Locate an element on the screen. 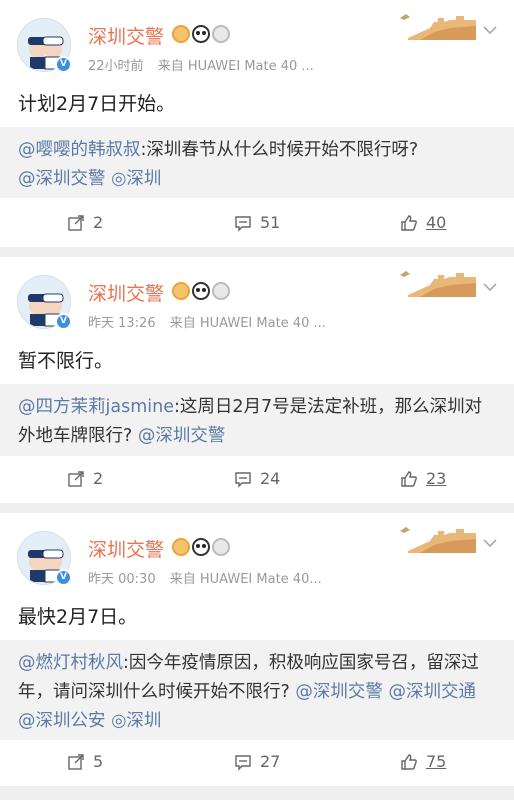 This screenshot has height=800, width=514. post-content: 暂不限行。 is located at coordinates (66, 361).